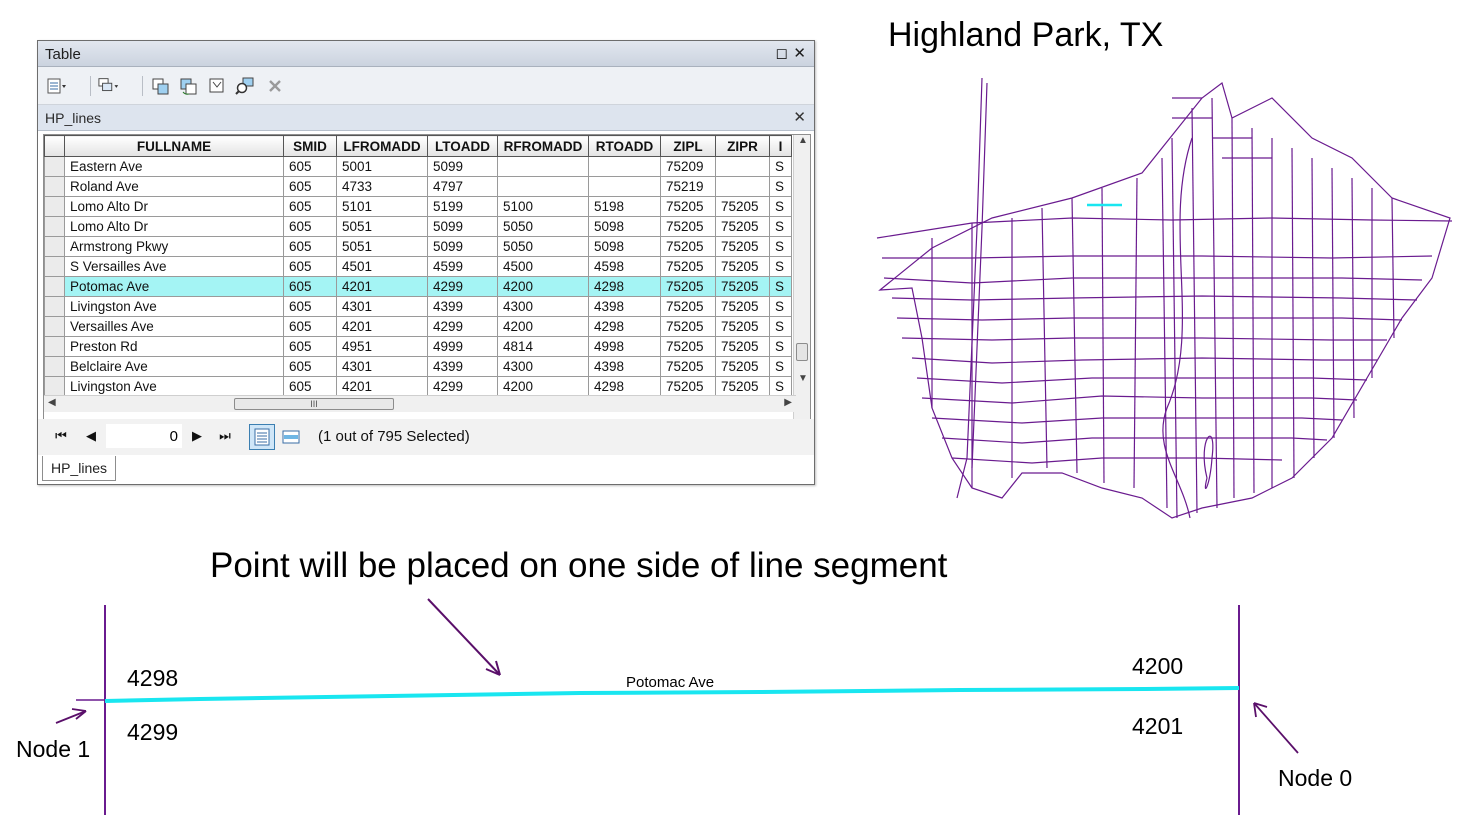  I want to click on column-header-rtoadd: RTOADD, so click(624, 146).